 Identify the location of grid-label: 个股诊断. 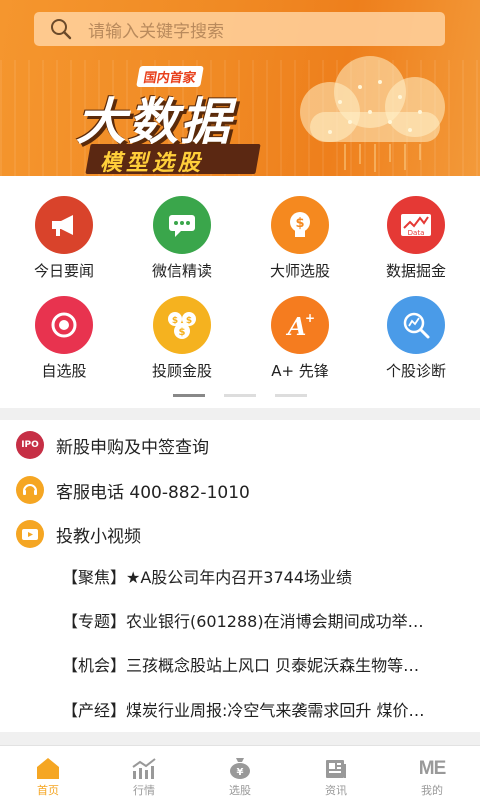
(415, 371).